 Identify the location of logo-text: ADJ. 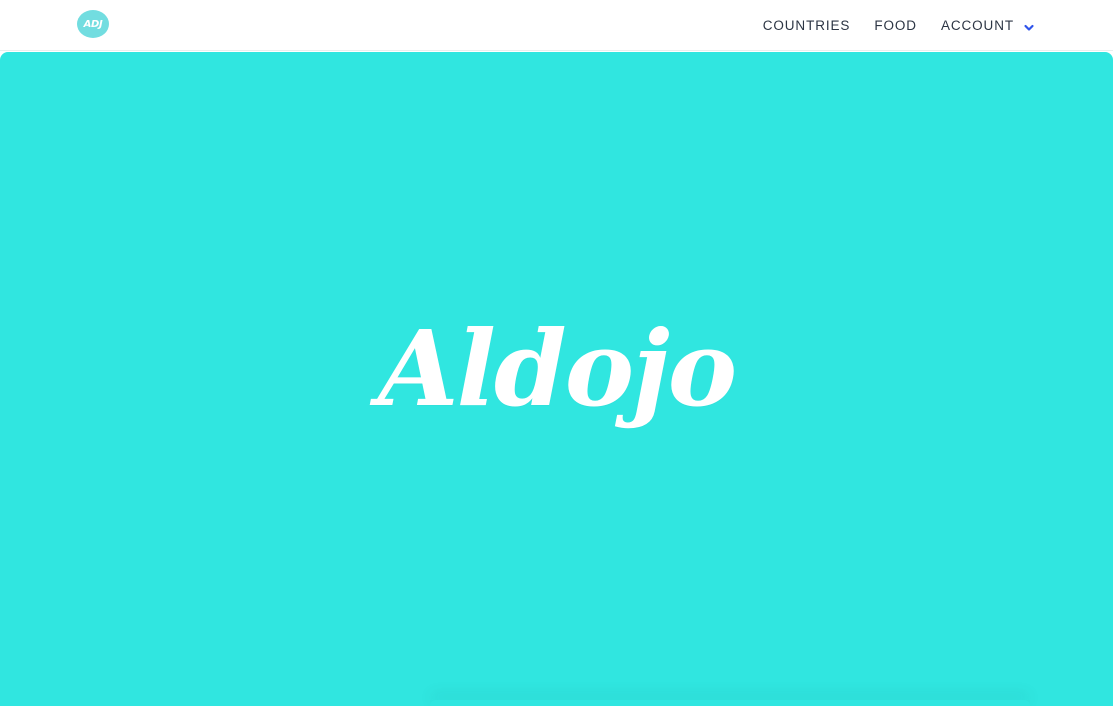
(93, 24).